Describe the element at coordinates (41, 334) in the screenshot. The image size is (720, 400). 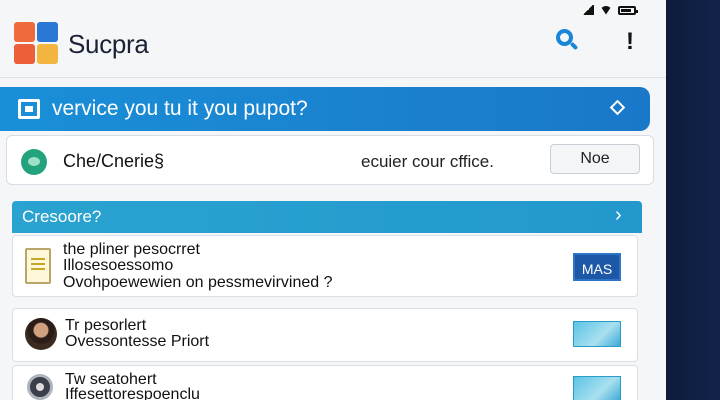
I see `avatar` at that location.